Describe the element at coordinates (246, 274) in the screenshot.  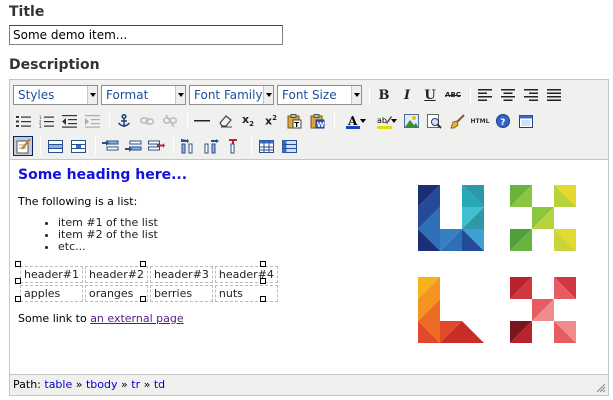
I see `table-header-cell: header#4` at that location.